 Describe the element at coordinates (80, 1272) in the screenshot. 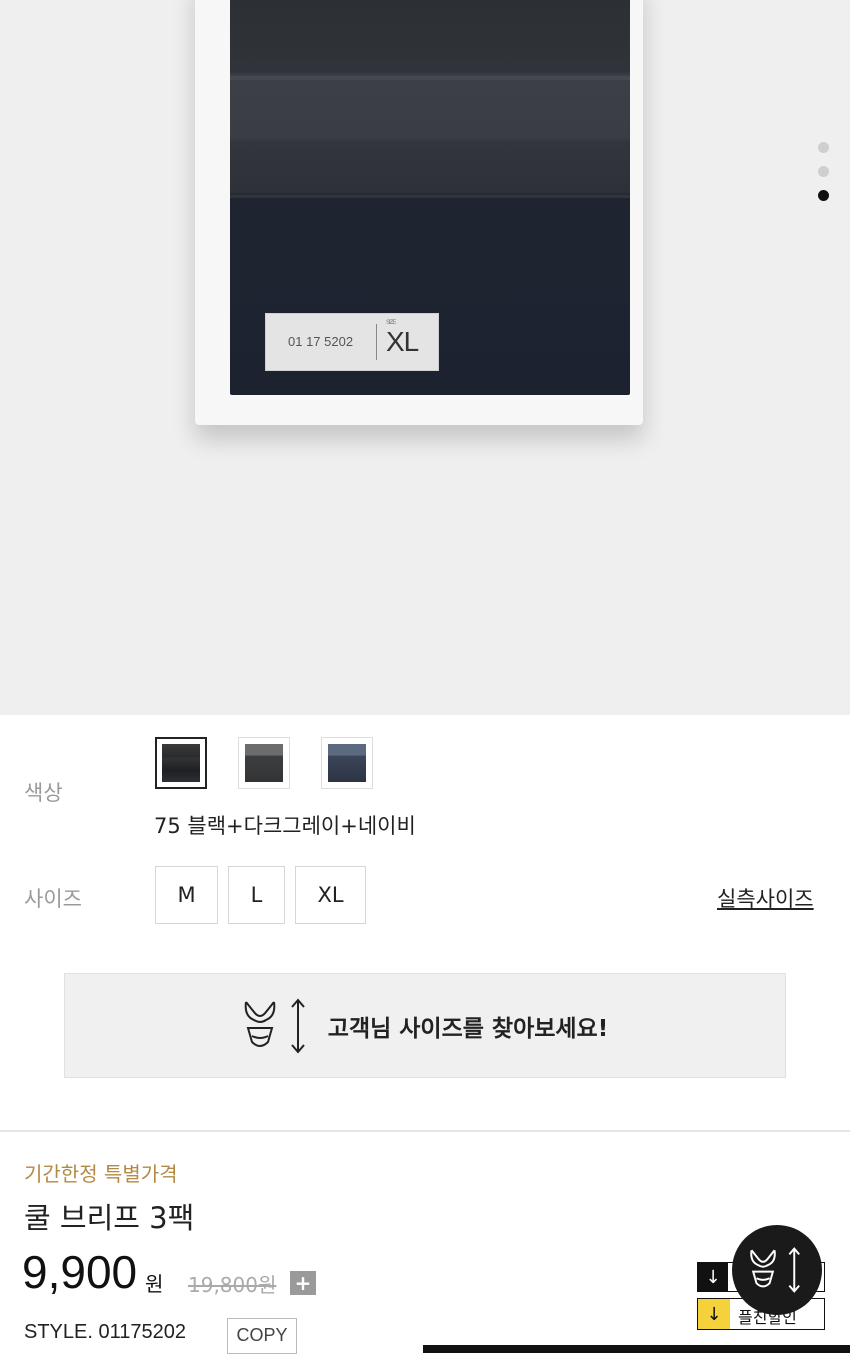

I see `sale-price: 9,900` at that location.